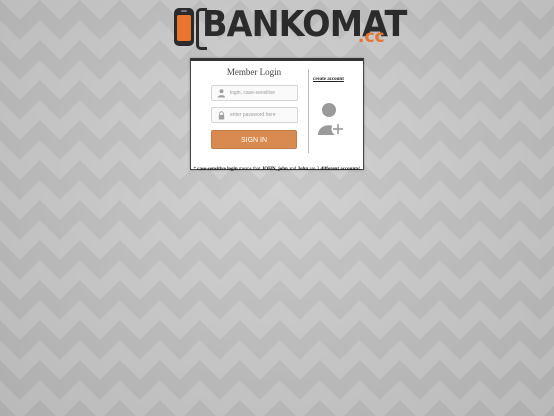 The image size is (554, 416). I want to click on create-account-link: create account, so click(328, 79).